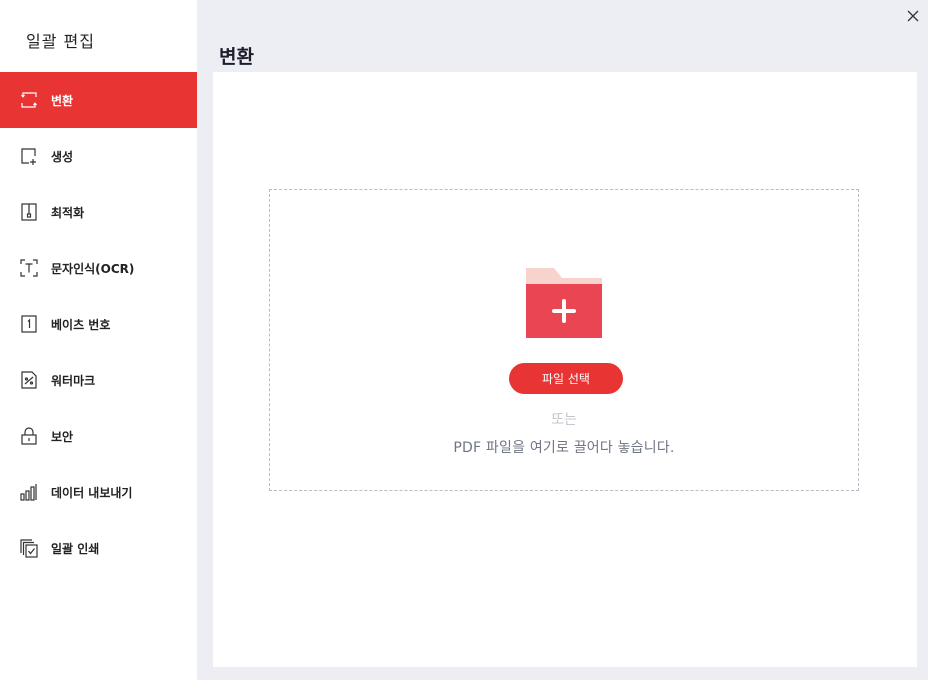 The width and height of the screenshot is (928, 680). I want to click on bar-chart-icon, so click(29, 492).